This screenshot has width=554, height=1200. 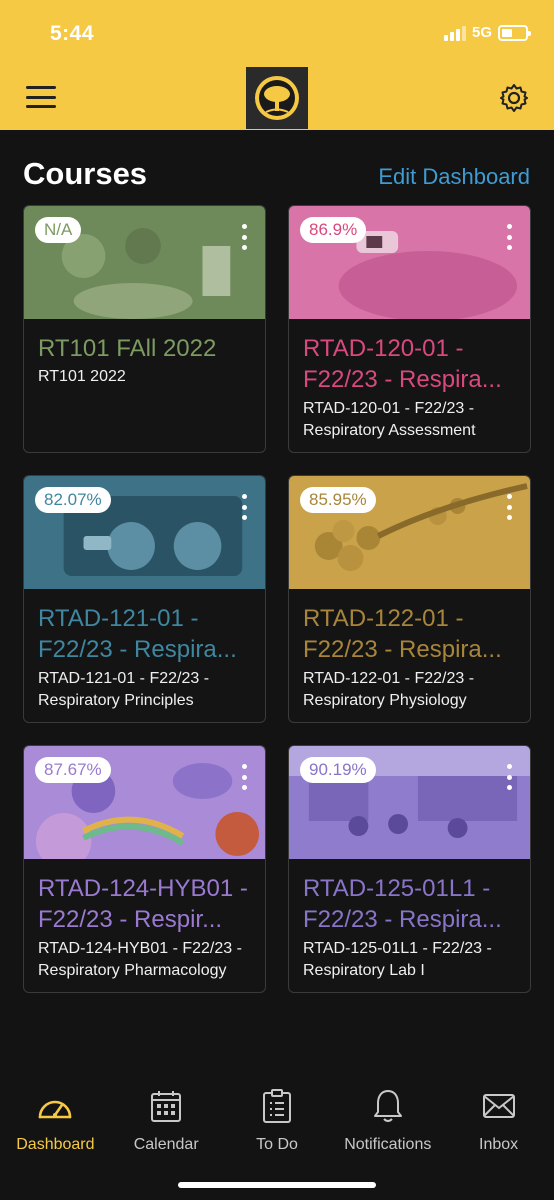 What do you see at coordinates (85, 173) in the screenshot?
I see `page-title: Courses` at bounding box center [85, 173].